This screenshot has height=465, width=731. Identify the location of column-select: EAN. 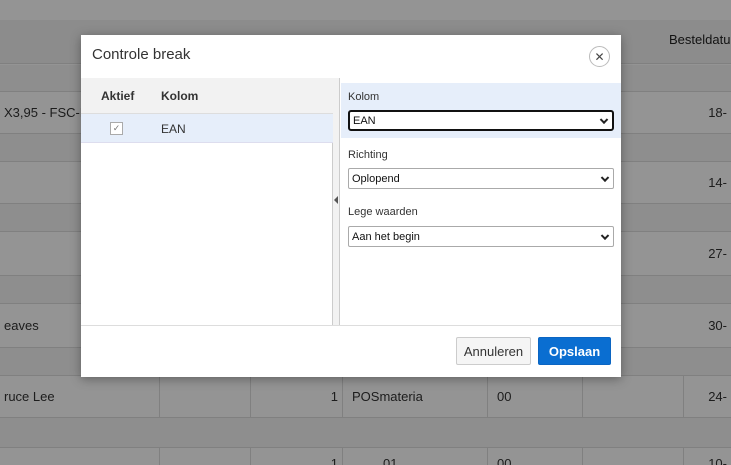
(481, 120).